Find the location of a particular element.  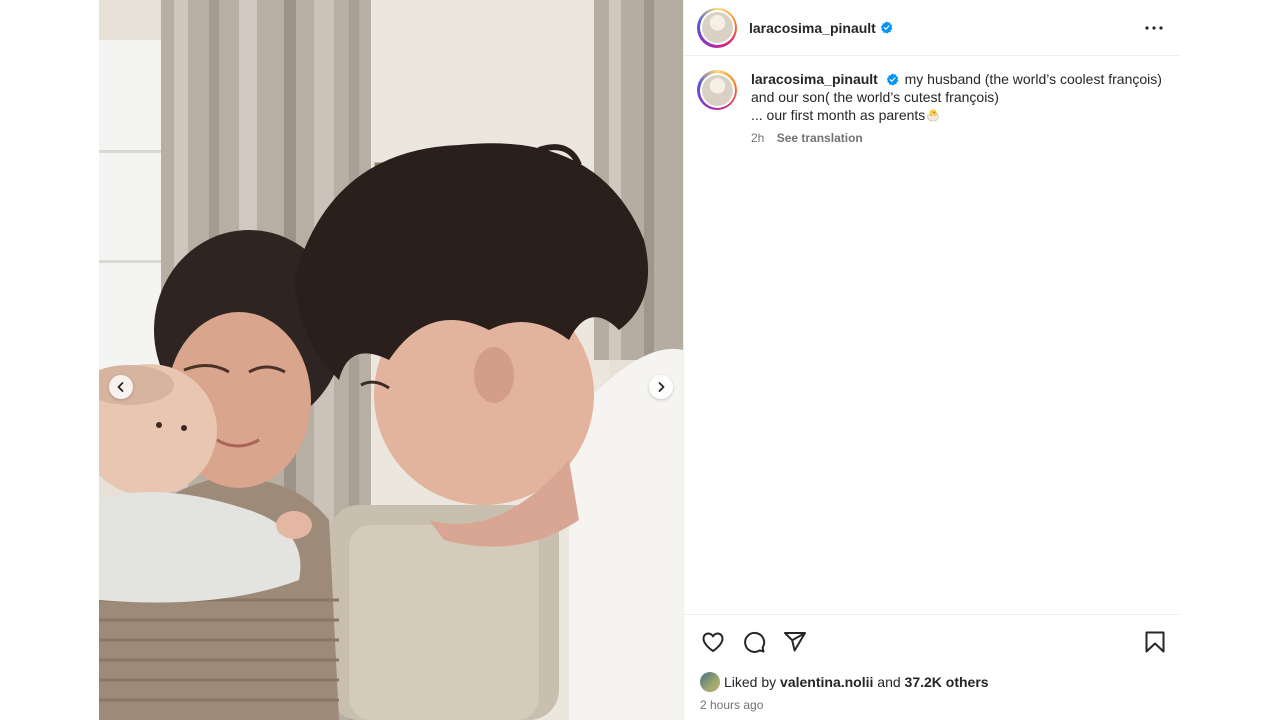

hatching-chick-emoji-icon is located at coordinates (933, 115).